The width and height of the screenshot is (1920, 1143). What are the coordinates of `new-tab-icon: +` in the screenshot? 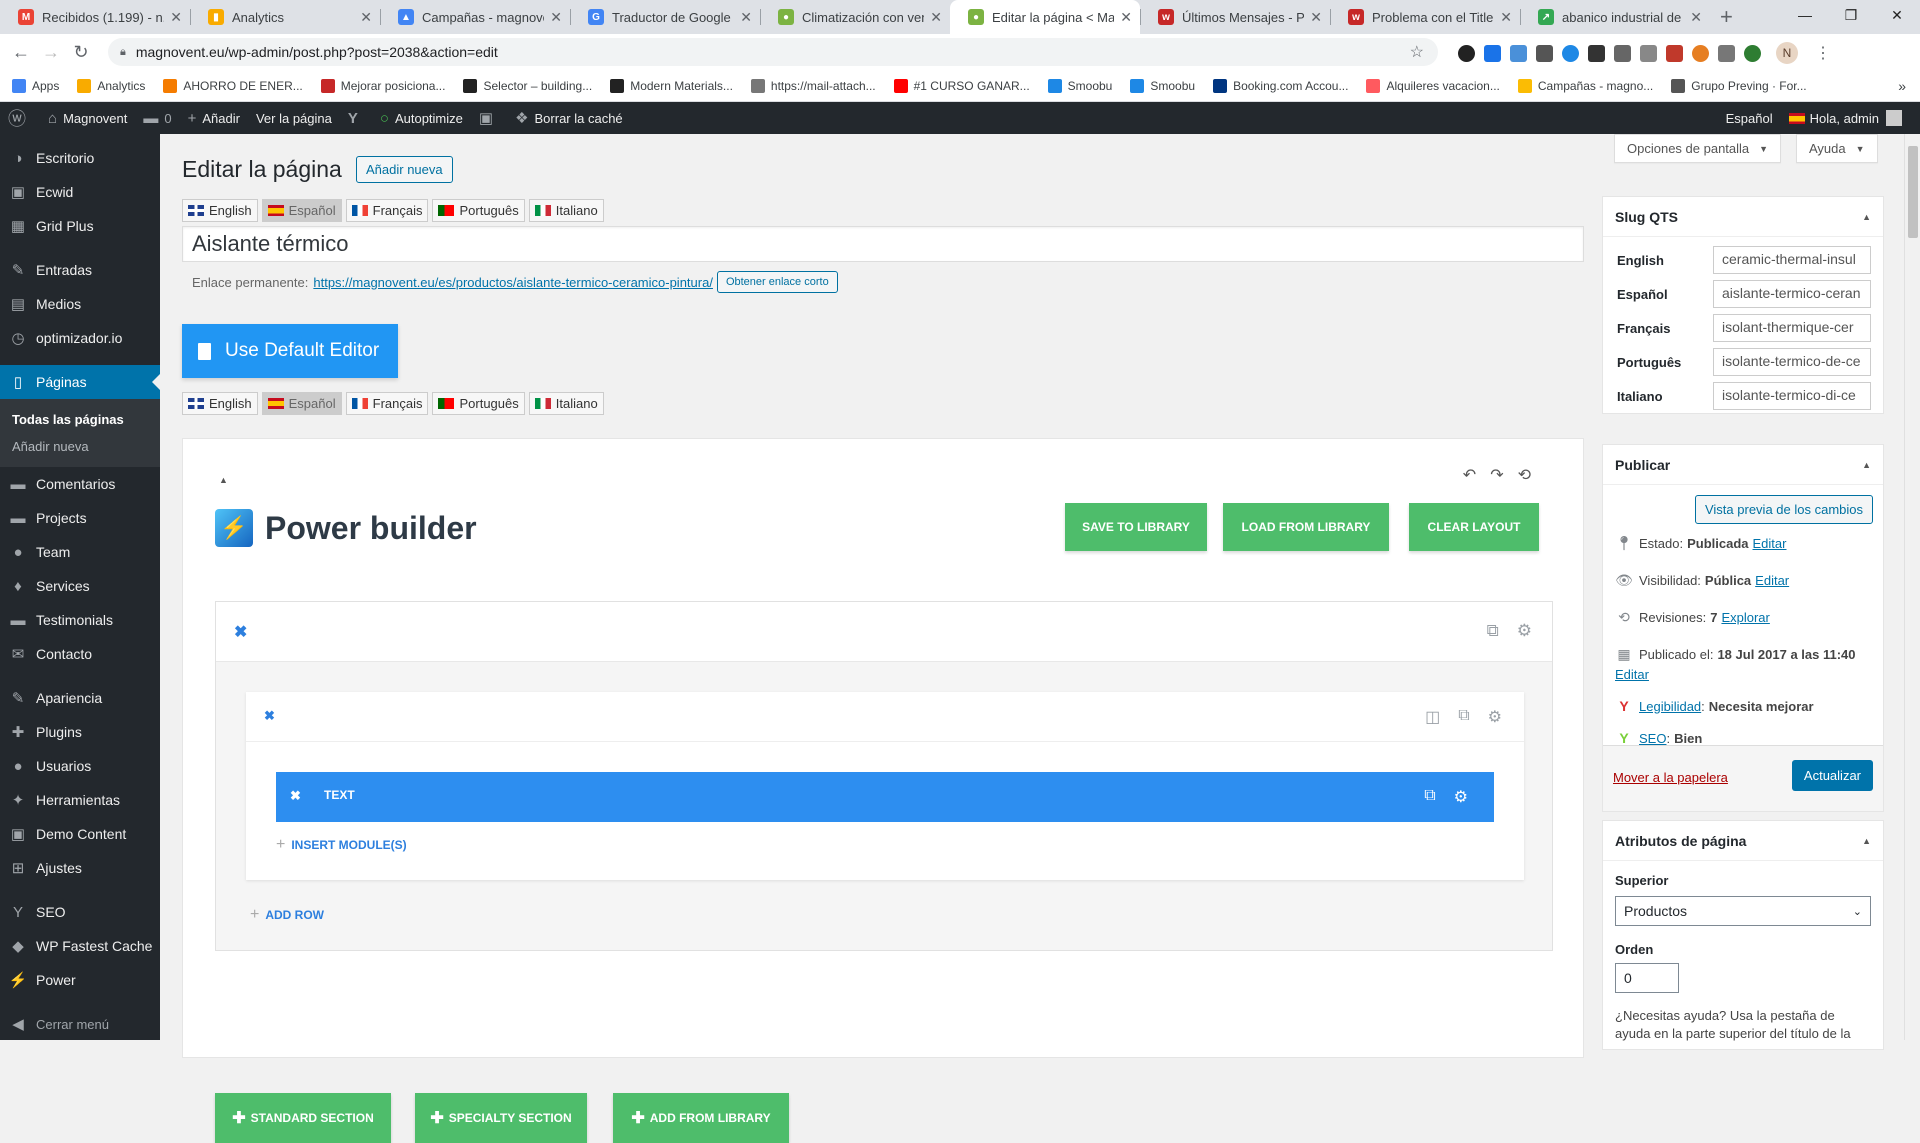 It's located at (1726, 17).